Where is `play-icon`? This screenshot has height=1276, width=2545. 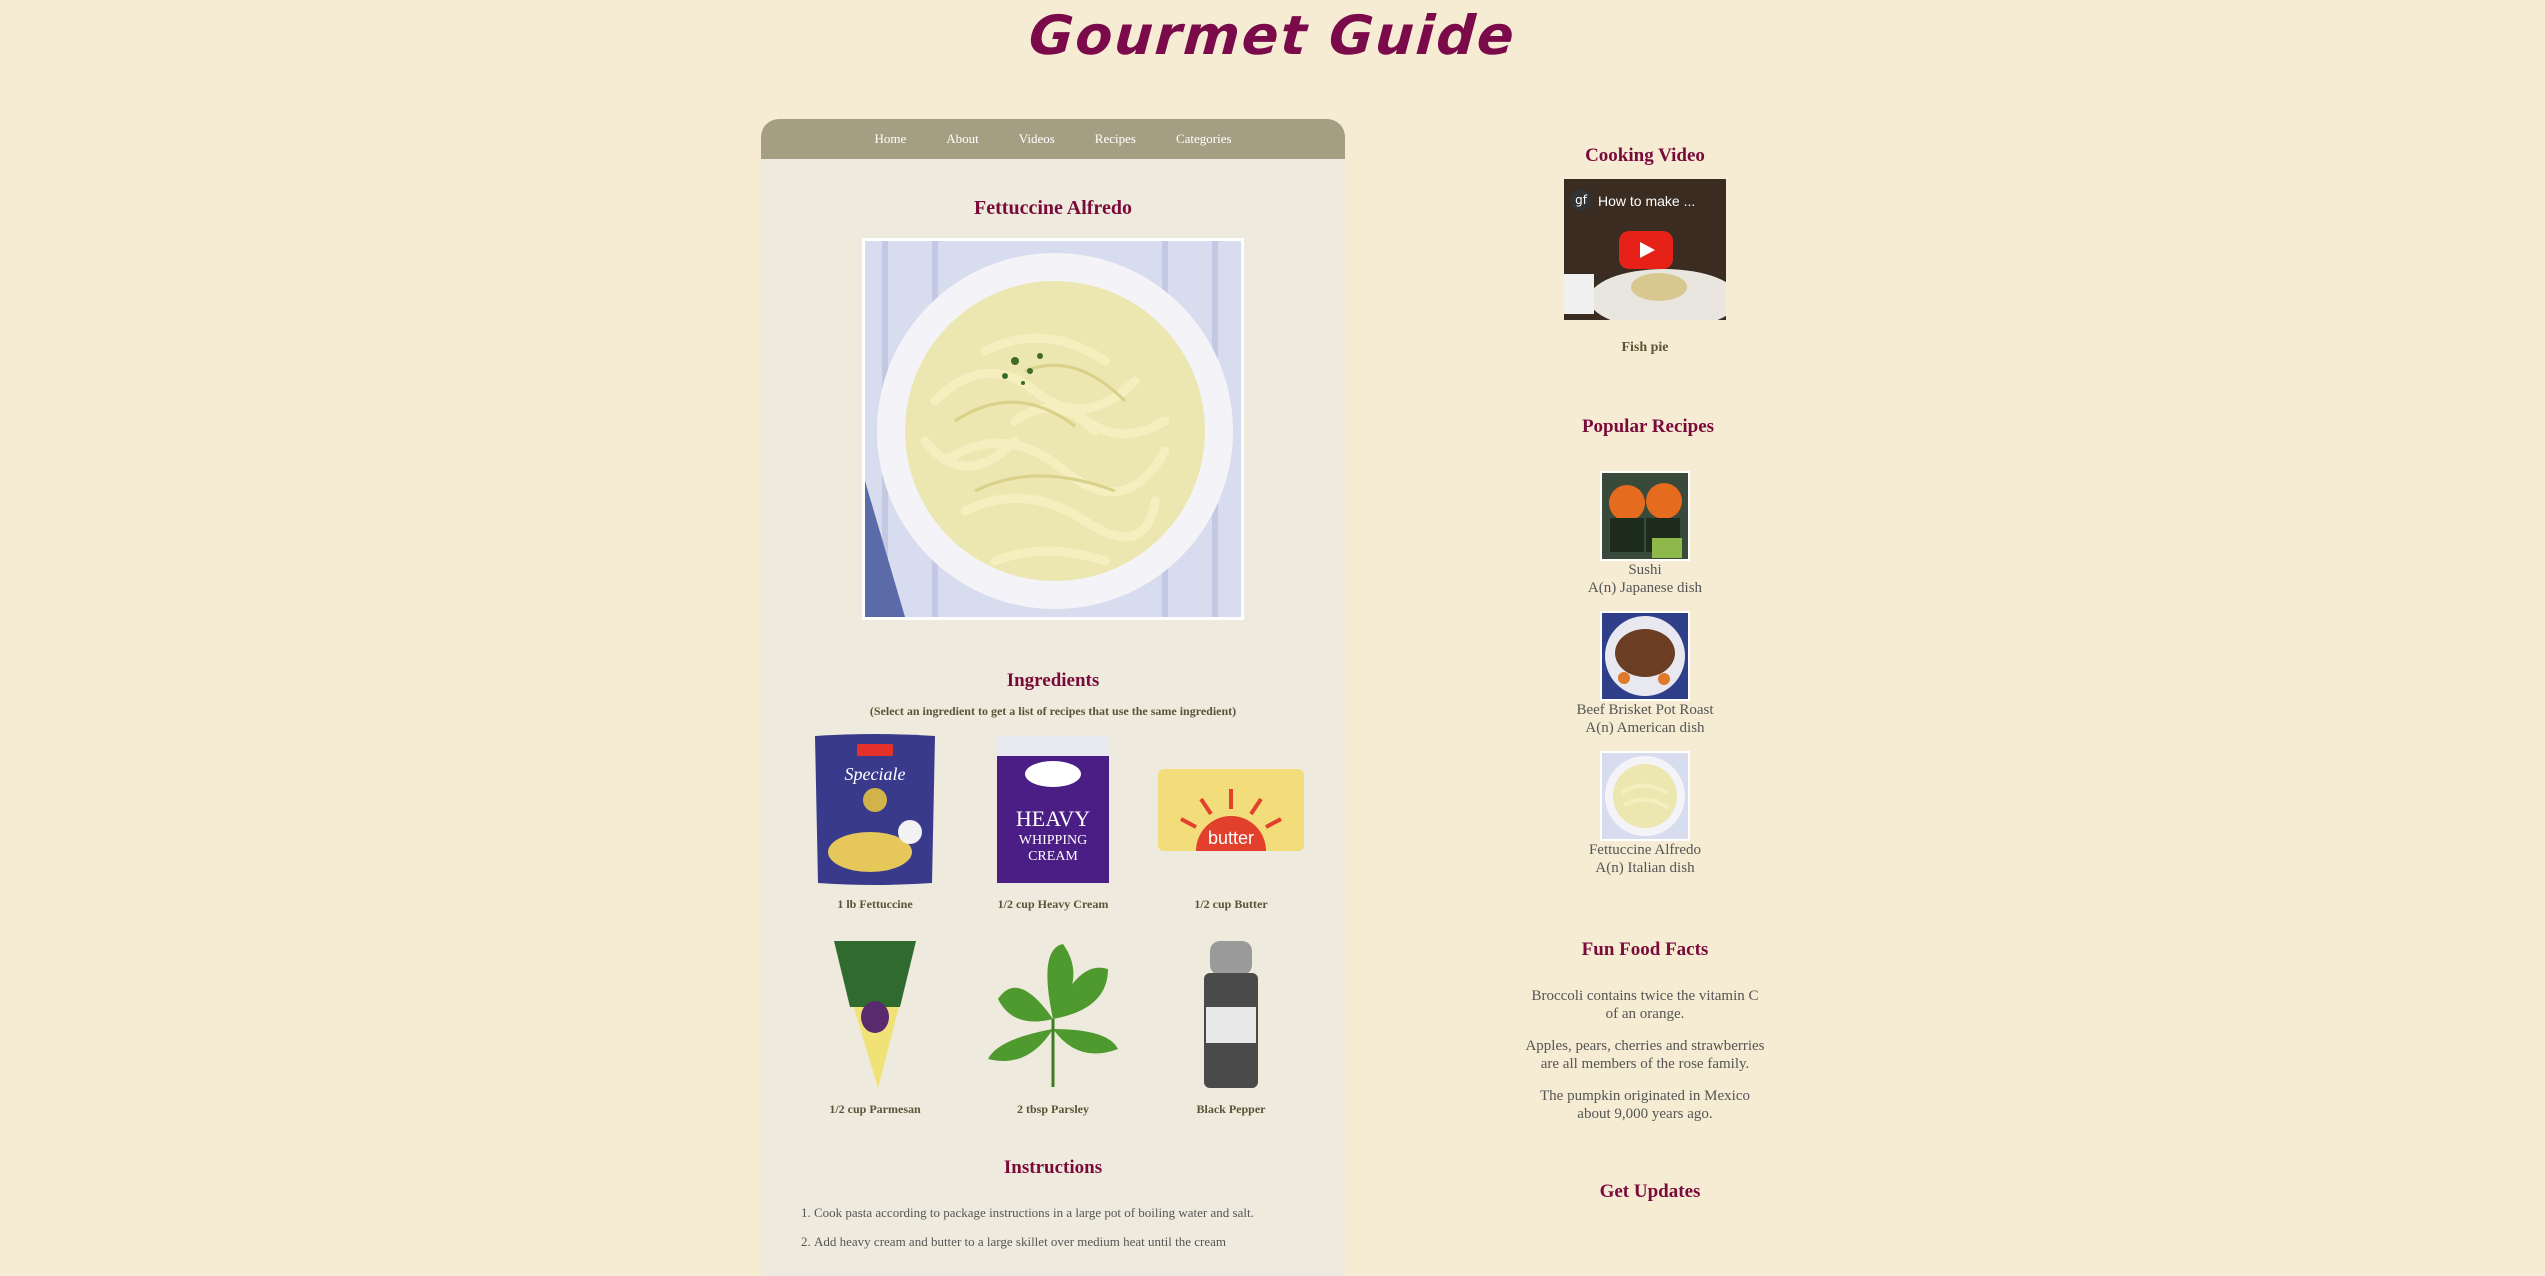
play-icon is located at coordinates (1646, 250).